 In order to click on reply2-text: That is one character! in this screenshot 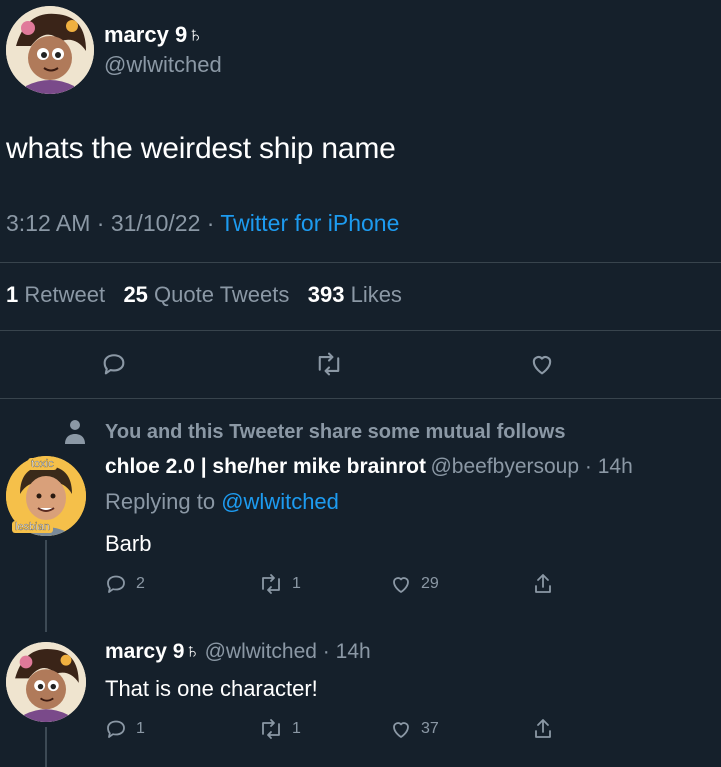, I will do `click(211, 688)`.